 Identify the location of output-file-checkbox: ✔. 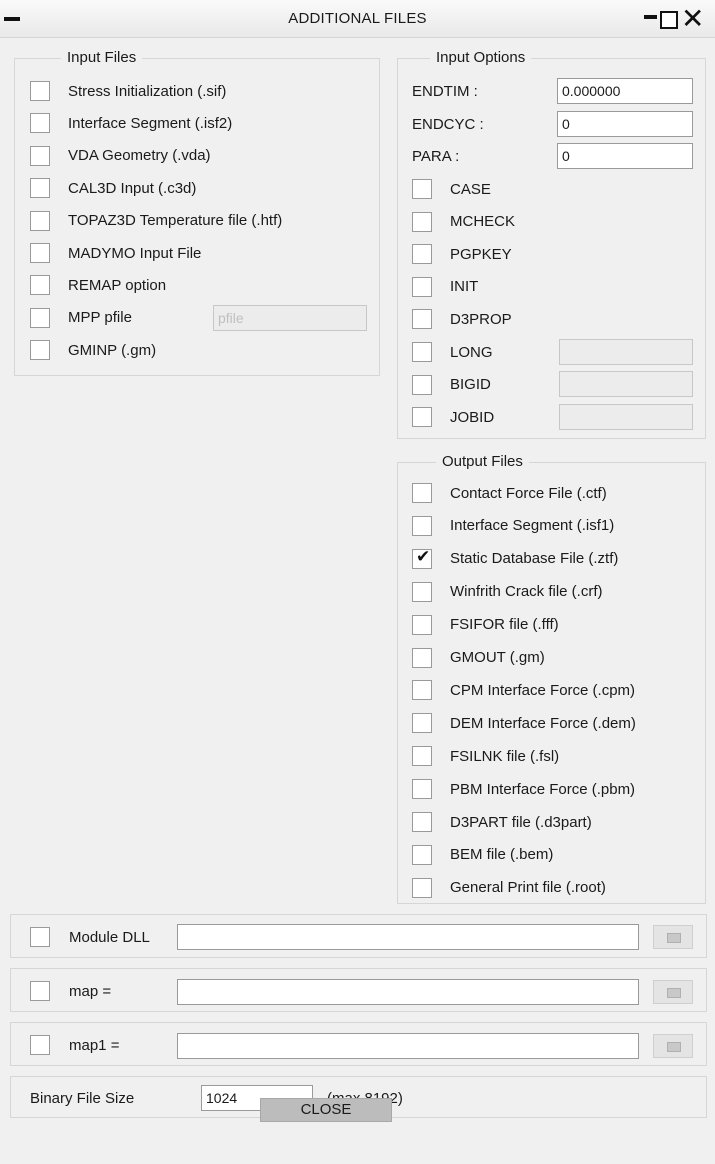
(422, 558).